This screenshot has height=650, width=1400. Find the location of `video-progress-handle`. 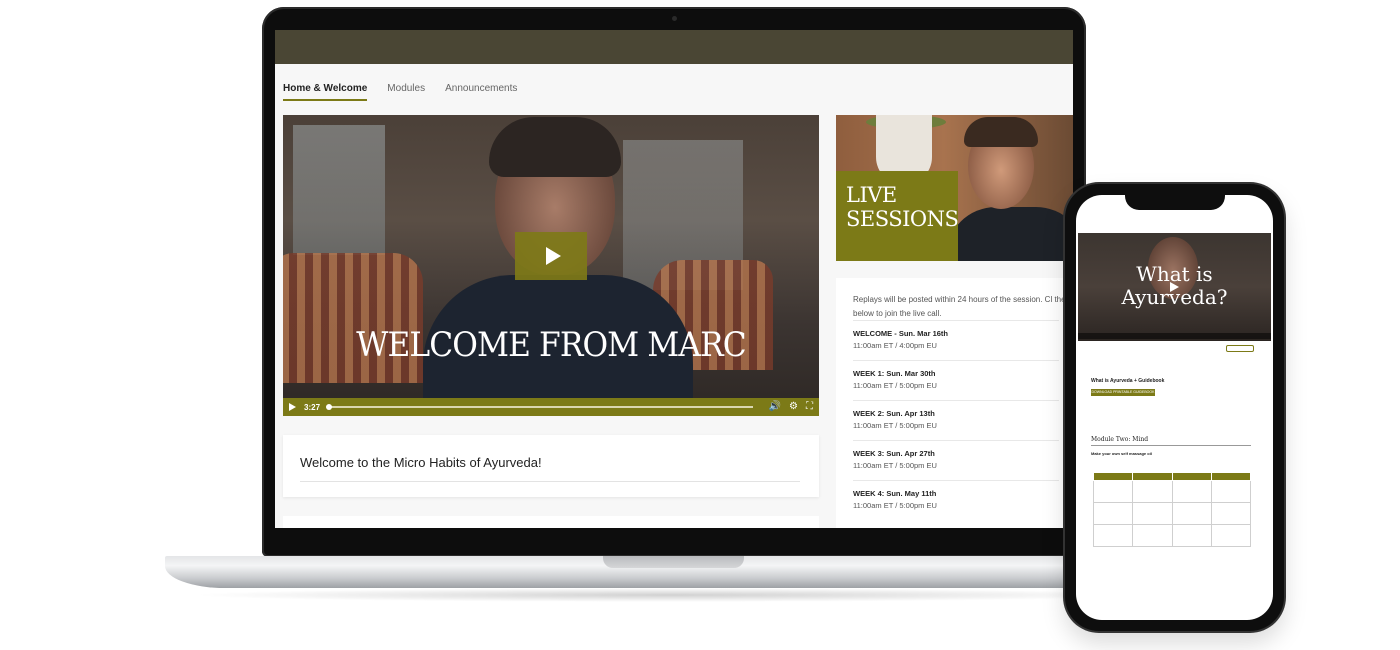

video-progress-handle is located at coordinates (329, 407).